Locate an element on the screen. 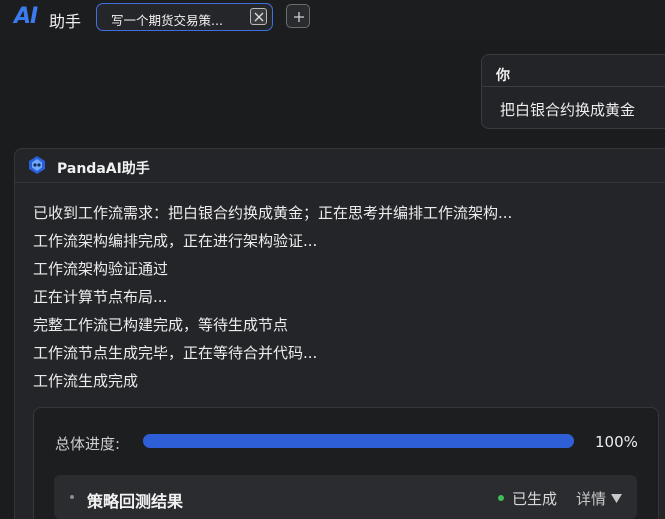 The width and height of the screenshot is (665, 519). plus-icon is located at coordinates (299, 17).